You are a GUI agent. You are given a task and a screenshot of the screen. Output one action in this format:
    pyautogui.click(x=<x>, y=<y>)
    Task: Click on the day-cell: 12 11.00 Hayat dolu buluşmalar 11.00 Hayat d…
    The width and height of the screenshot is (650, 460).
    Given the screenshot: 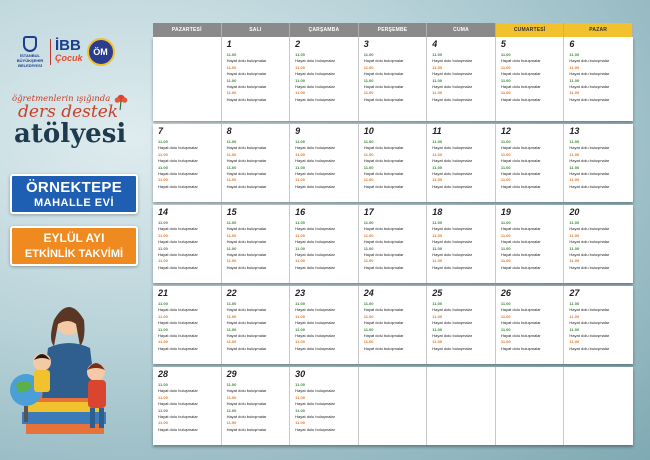 What is the action you would take?
    pyautogui.click(x=530, y=163)
    